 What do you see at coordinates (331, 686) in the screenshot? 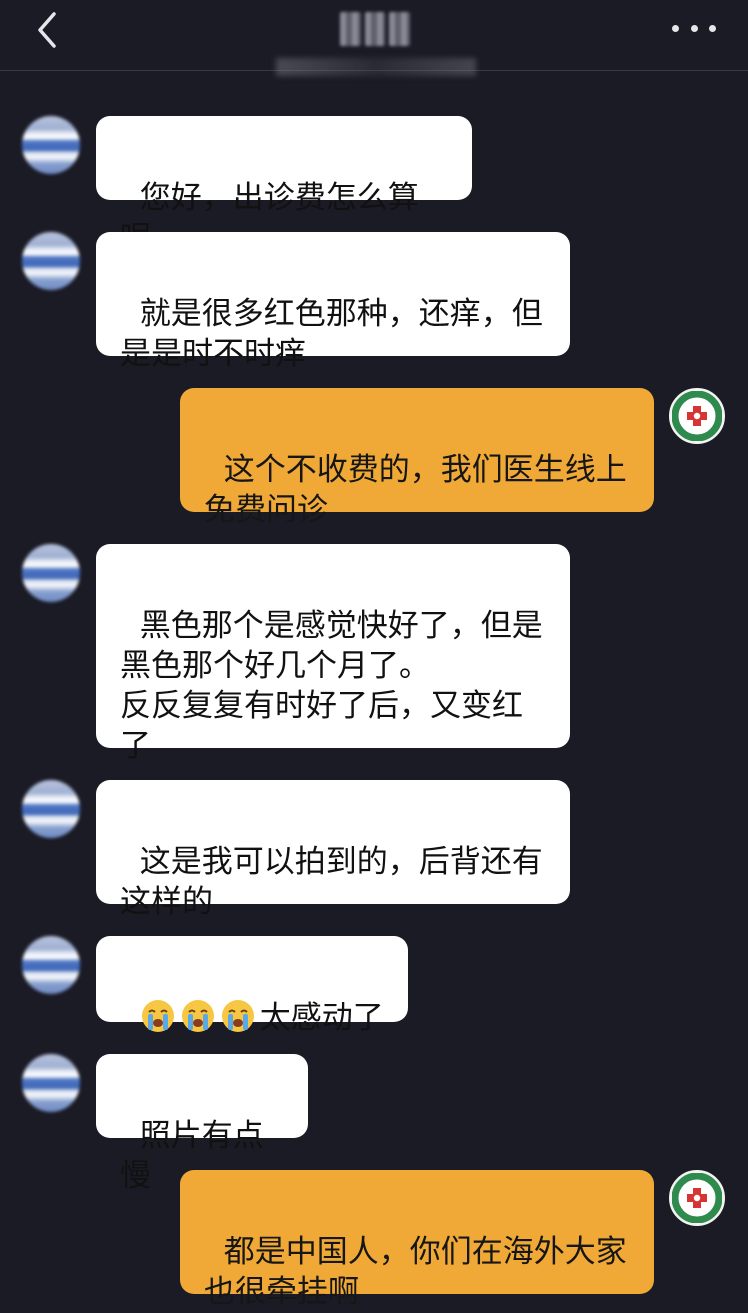
I see `message-text: 黑色那个是感觉快好了，但是黑色那个好几个月了。 反反复复有时好了后，又变红了` at bounding box center [331, 686].